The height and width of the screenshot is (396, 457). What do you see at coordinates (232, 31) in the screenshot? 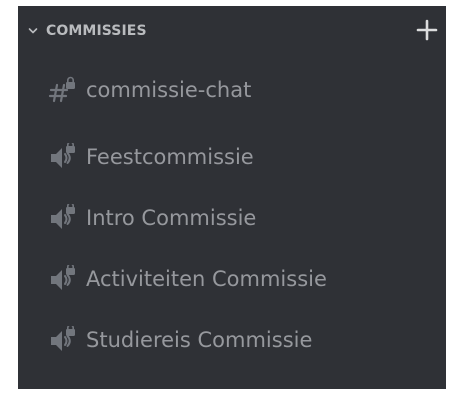
I see `category-header-commissies: COMMISSIES` at bounding box center [232, 31].